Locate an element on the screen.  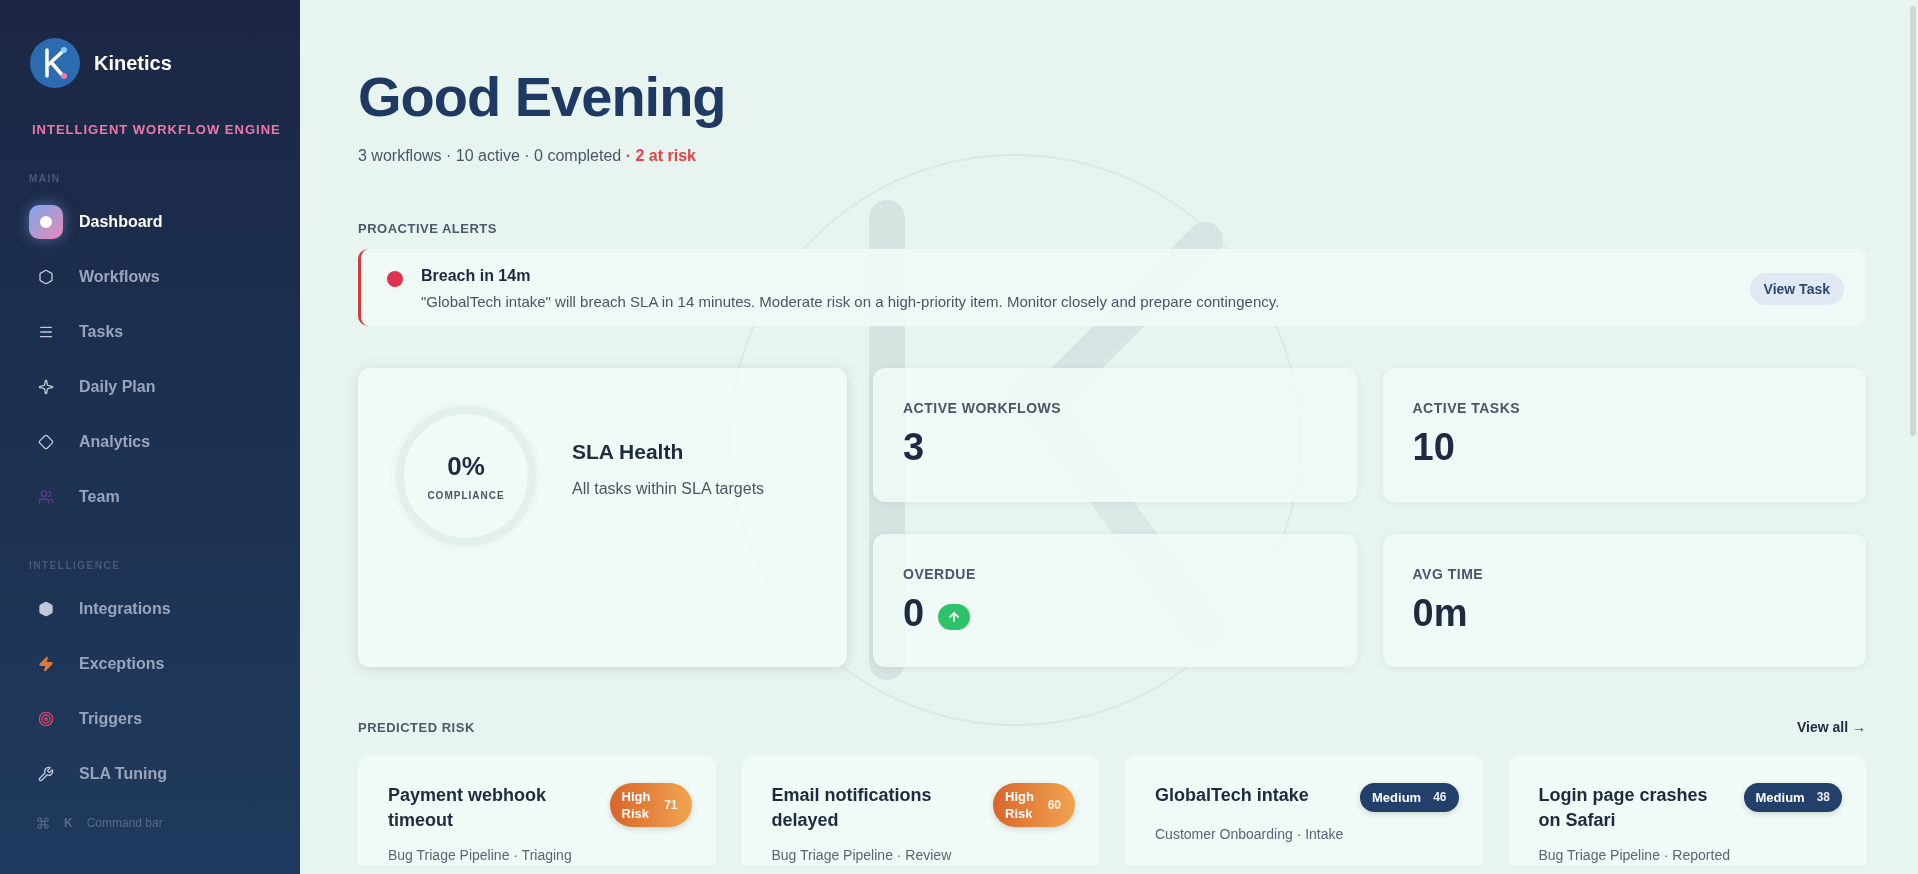
view-task-button: View Task is located at coordinates (1796, 288).